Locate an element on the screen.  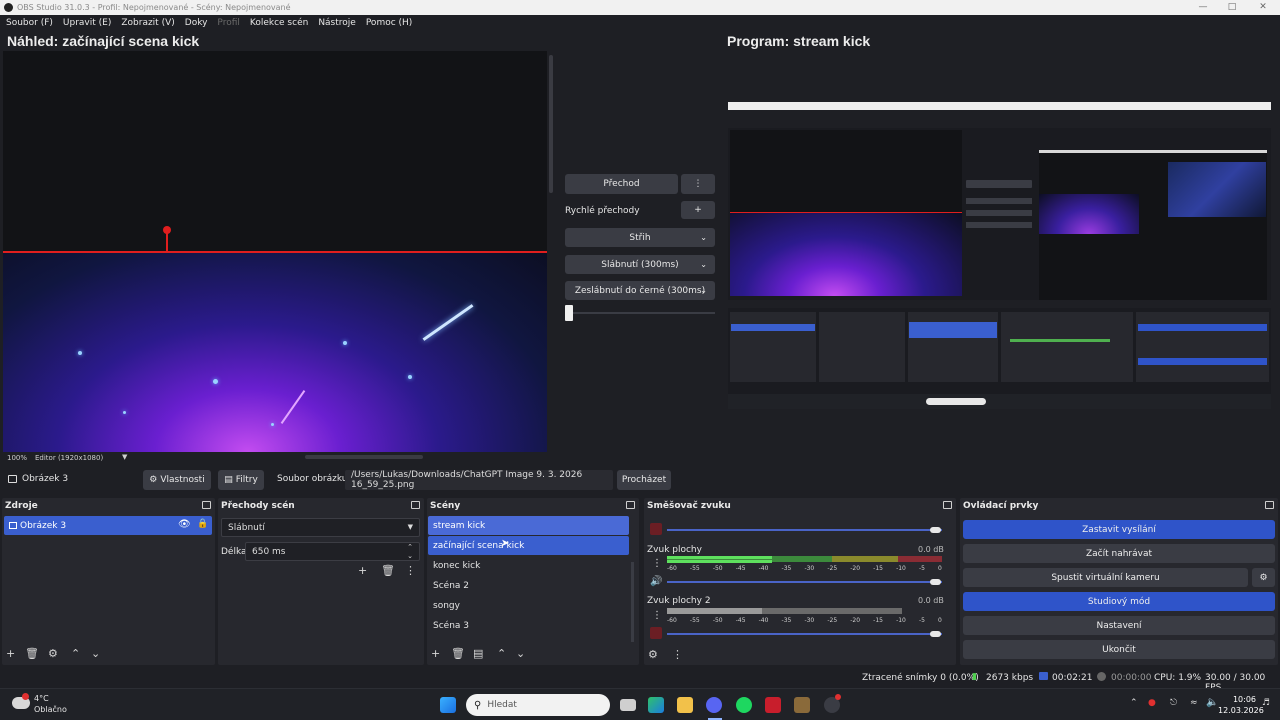
add-transition-icon: + is located at coordinates (362, 570).